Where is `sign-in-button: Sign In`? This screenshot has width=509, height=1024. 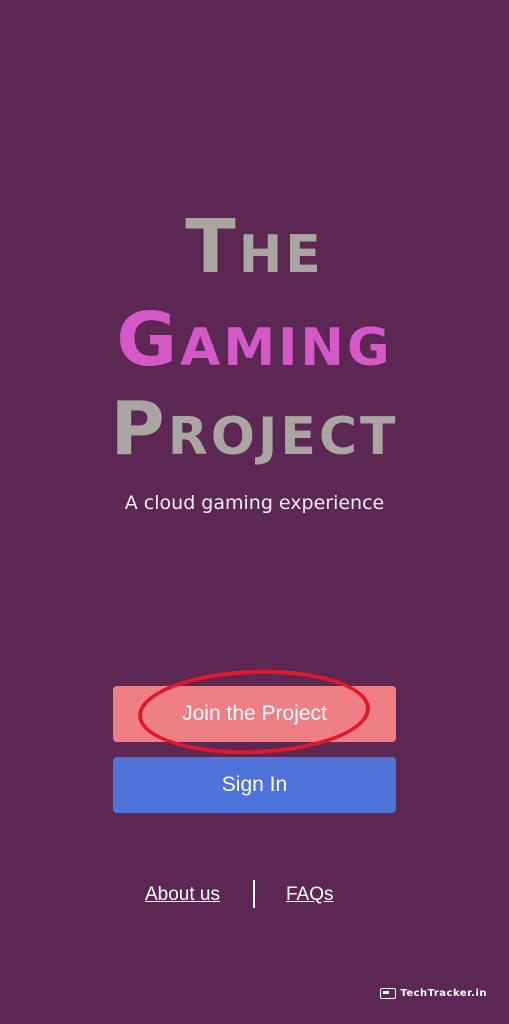 sign-in-button: Sign In is located at coordinates (254, 785).